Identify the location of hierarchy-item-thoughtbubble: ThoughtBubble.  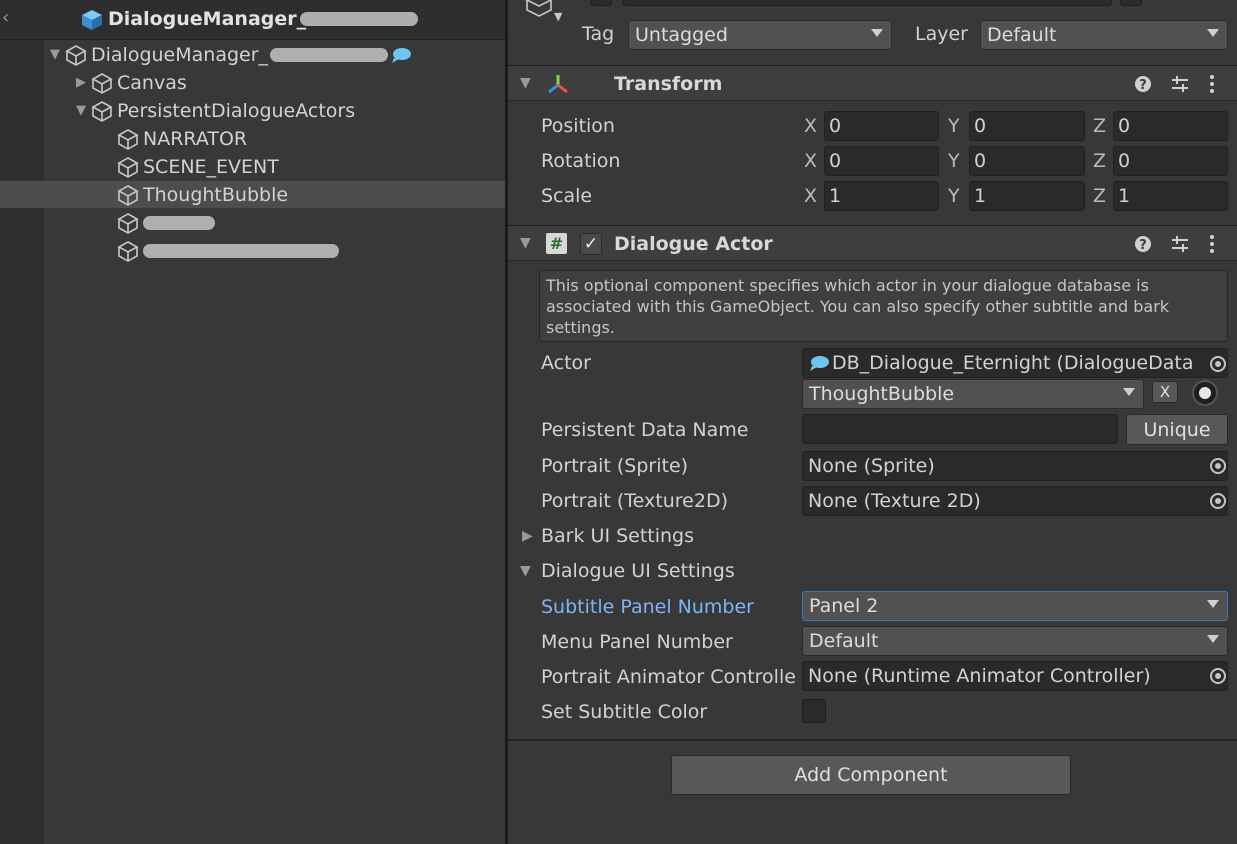
(252, 194).